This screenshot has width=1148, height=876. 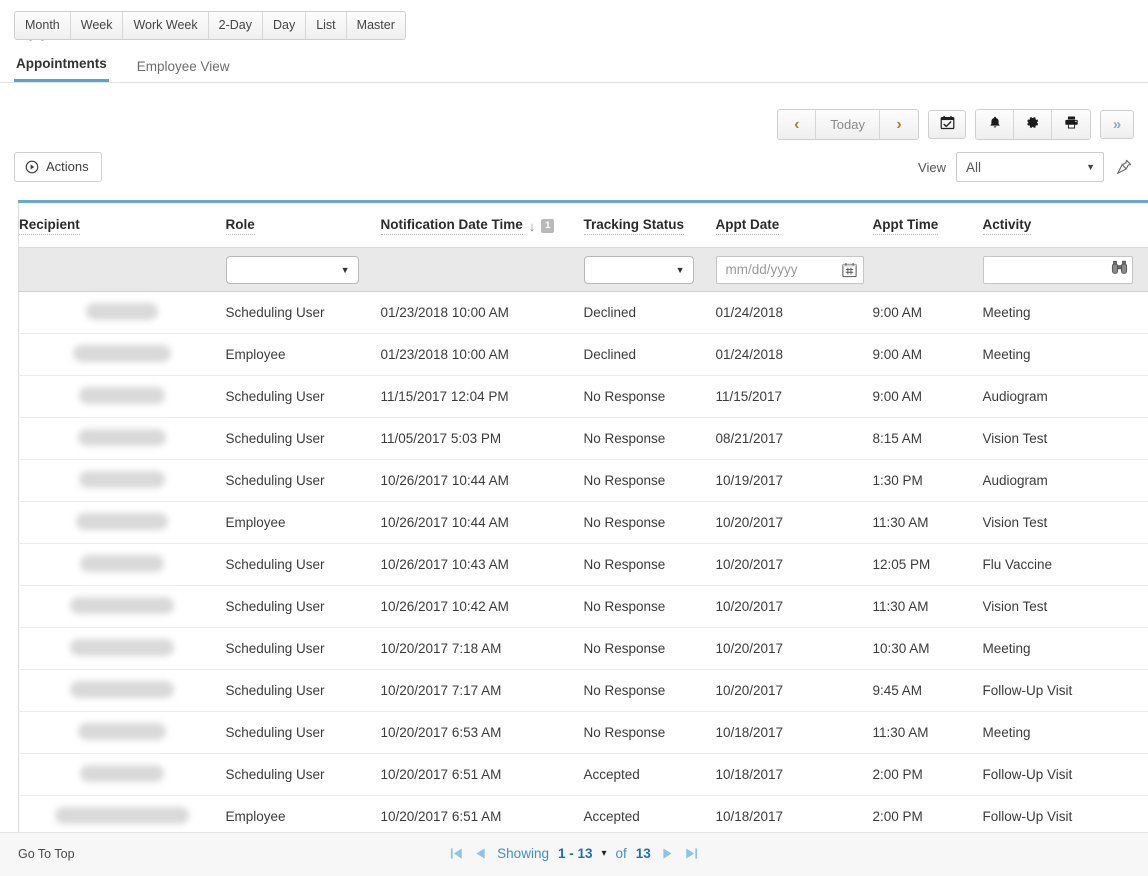 I want to click on notifications-button, so click(x=995, y=124).